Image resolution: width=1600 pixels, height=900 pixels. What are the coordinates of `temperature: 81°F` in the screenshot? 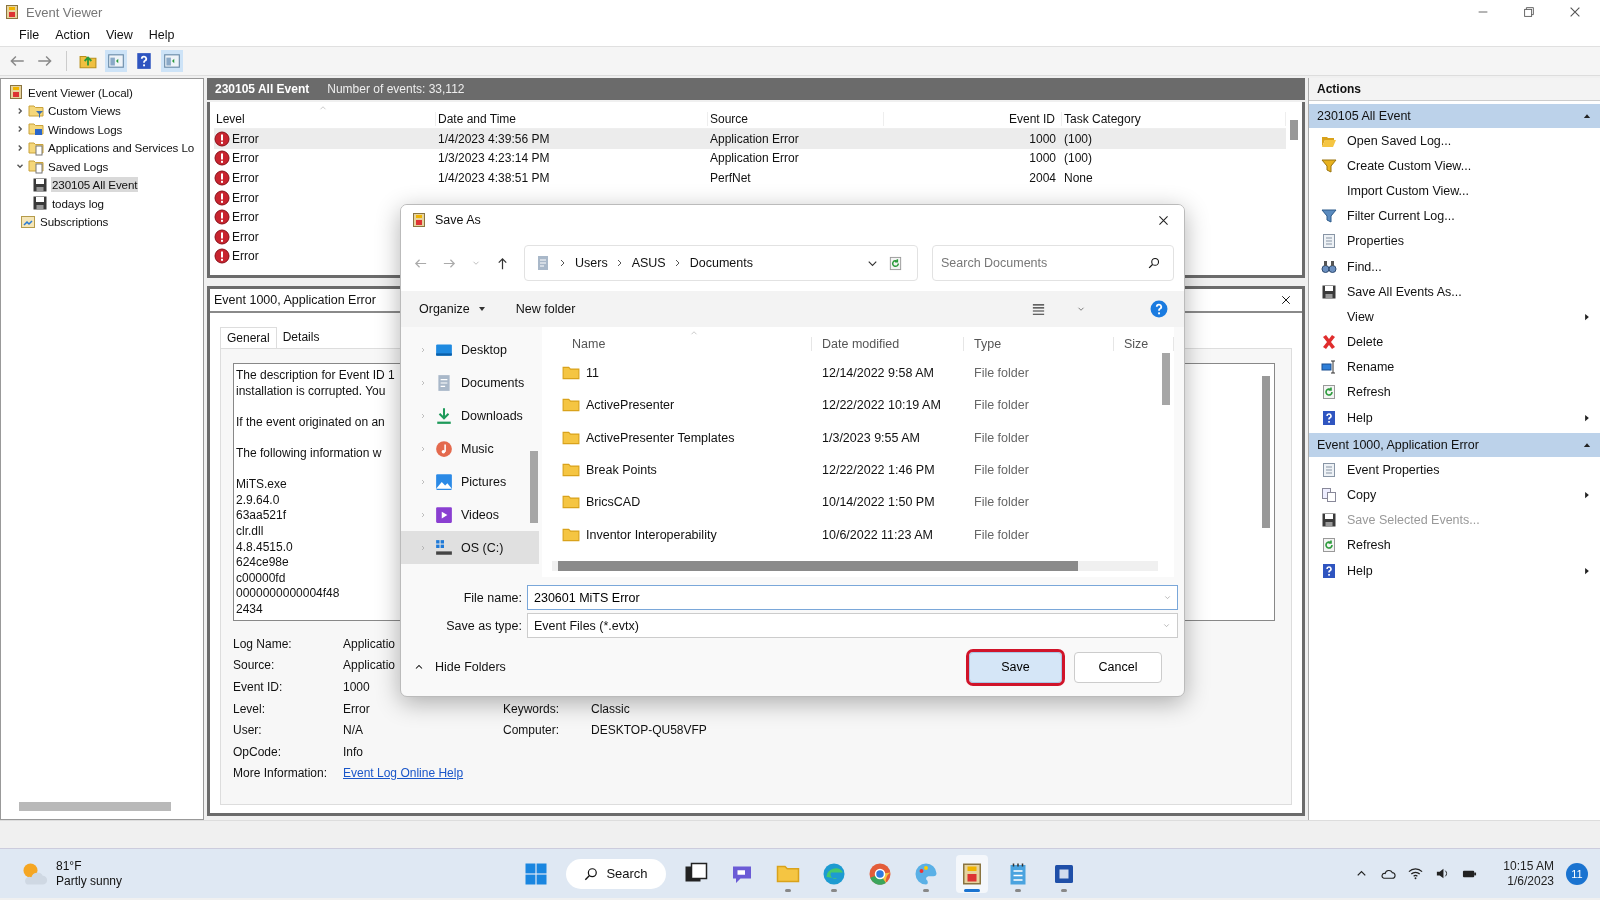 It's located at (69, 866).